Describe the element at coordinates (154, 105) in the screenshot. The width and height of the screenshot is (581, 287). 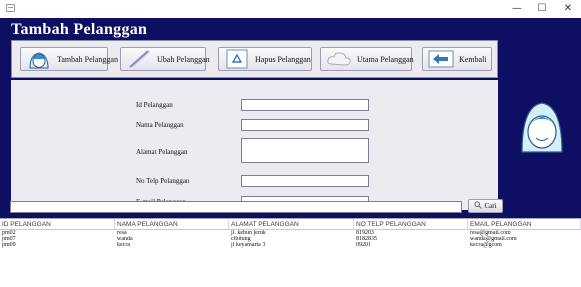
I see `id-pelanggan-label: Id Pelanggan` at that location.